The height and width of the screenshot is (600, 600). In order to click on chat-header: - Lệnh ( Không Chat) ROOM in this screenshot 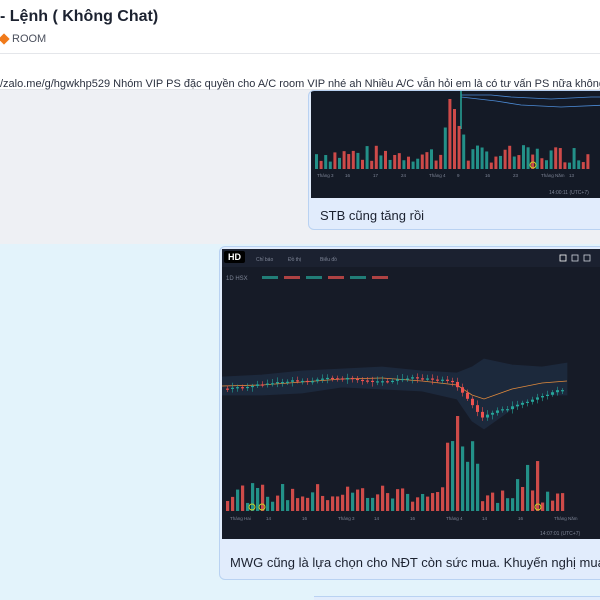, I will do `click(300, 27)`.